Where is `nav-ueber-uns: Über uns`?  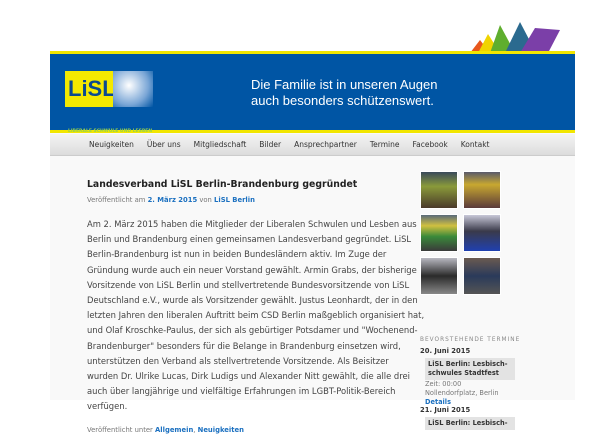 nav-ueber-uns: Über uns is located at coordinates (164, 144).